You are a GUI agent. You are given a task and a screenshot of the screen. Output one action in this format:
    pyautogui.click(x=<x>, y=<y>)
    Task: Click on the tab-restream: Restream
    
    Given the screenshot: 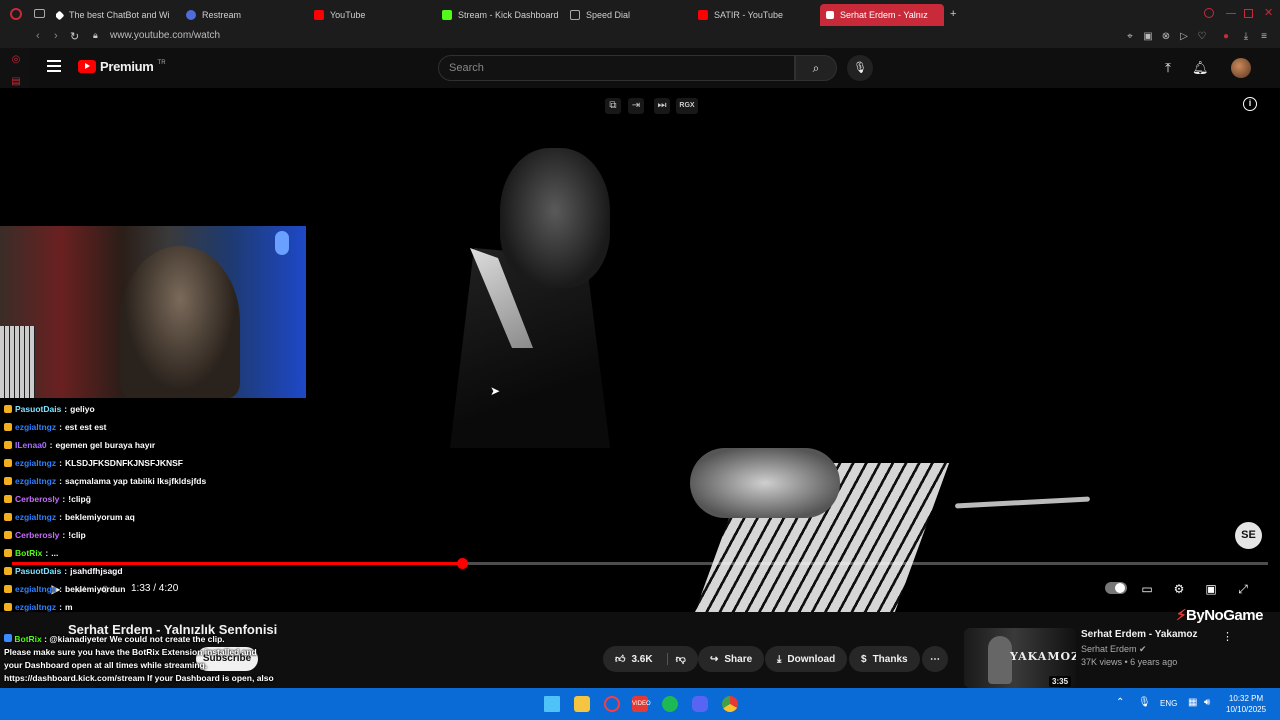 What is the action you would take?
    pyautogui.click(x=241, y=15)
    